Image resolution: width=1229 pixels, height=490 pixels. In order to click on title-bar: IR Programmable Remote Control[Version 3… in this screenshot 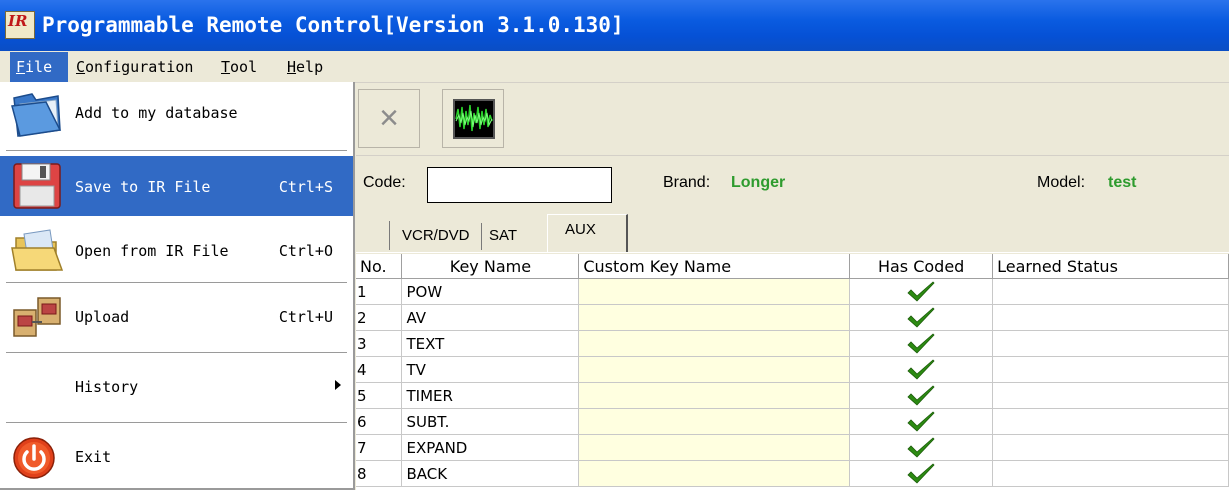, I will do `click(614, 25)`.